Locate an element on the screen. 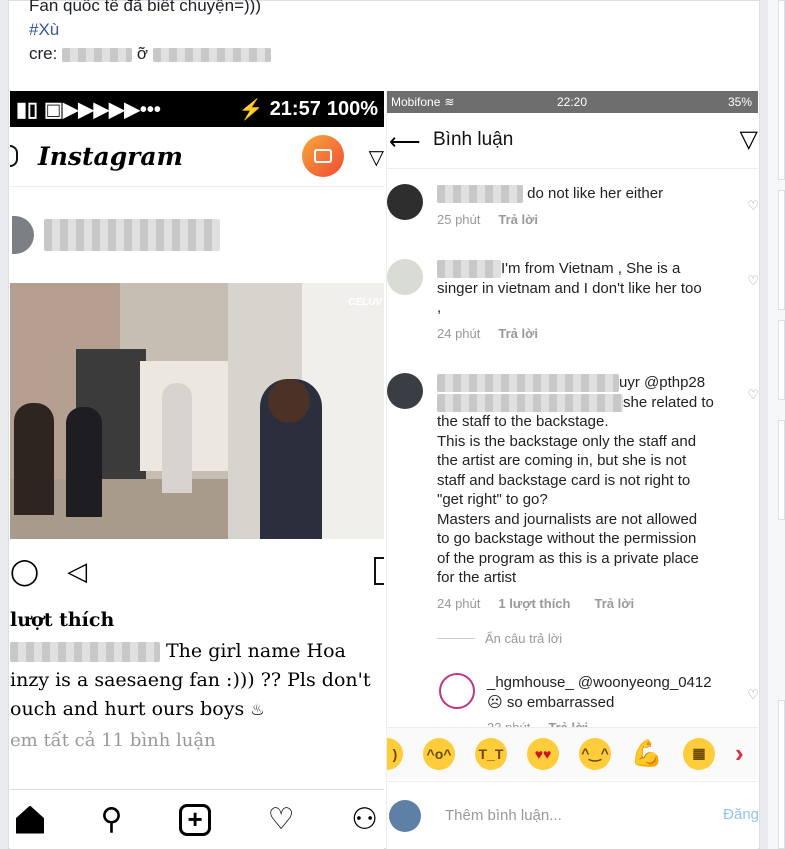 Image resolution: width=785 pixels, height=849 pixels. status-battery: 100% is located at coordinates (352, 108).